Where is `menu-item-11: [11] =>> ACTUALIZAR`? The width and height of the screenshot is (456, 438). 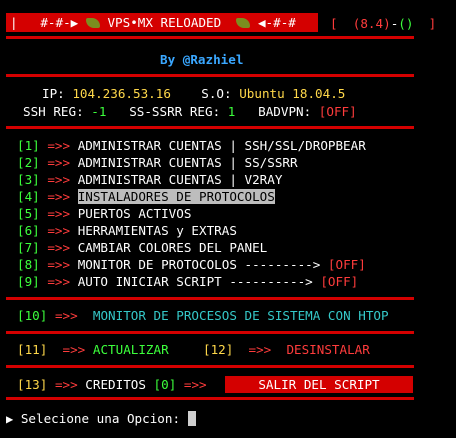 menu-item-11: [11] =>> ACTUALIZAR is located at coordinates (93, 349).